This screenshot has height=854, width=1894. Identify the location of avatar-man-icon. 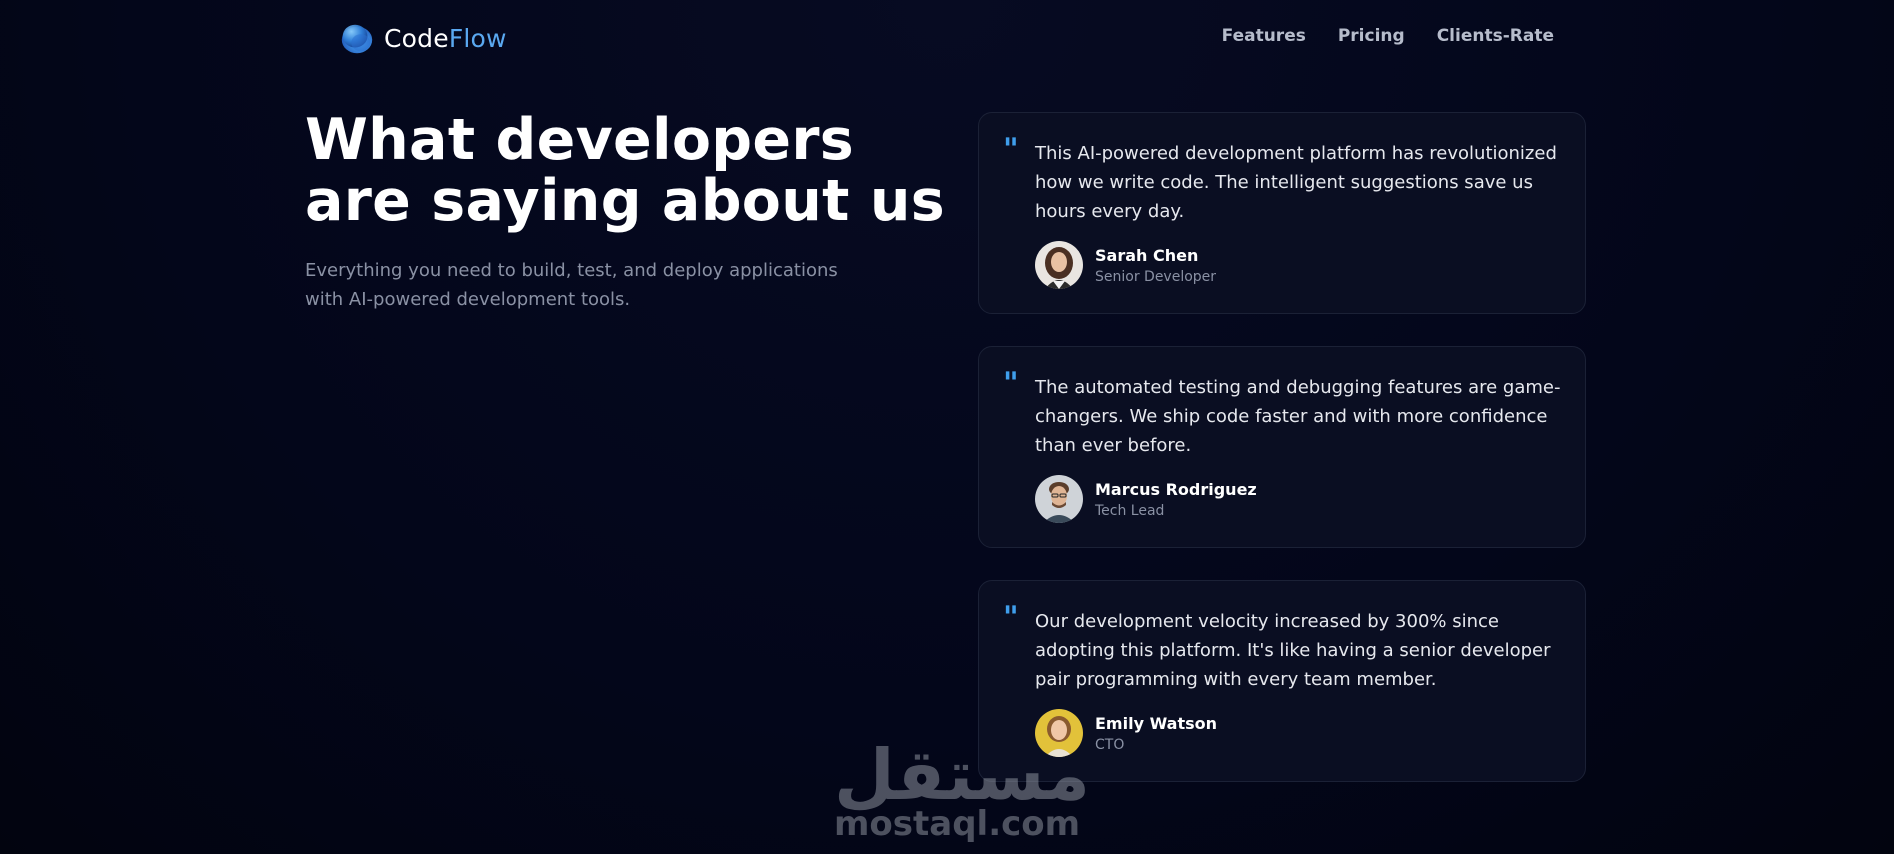
(1059, 499).